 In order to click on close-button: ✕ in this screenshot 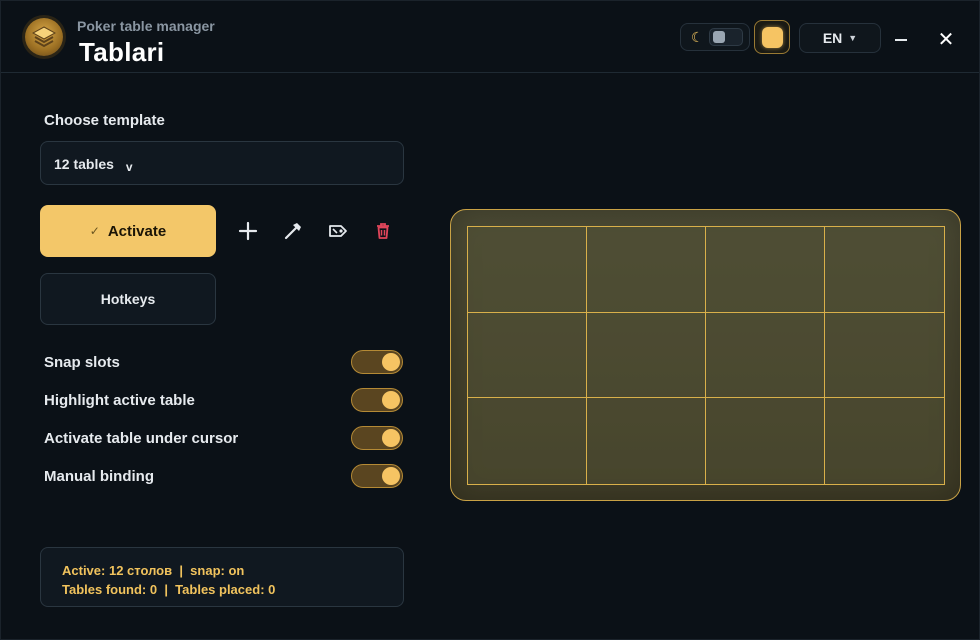, I will do `click(946, 40)`.